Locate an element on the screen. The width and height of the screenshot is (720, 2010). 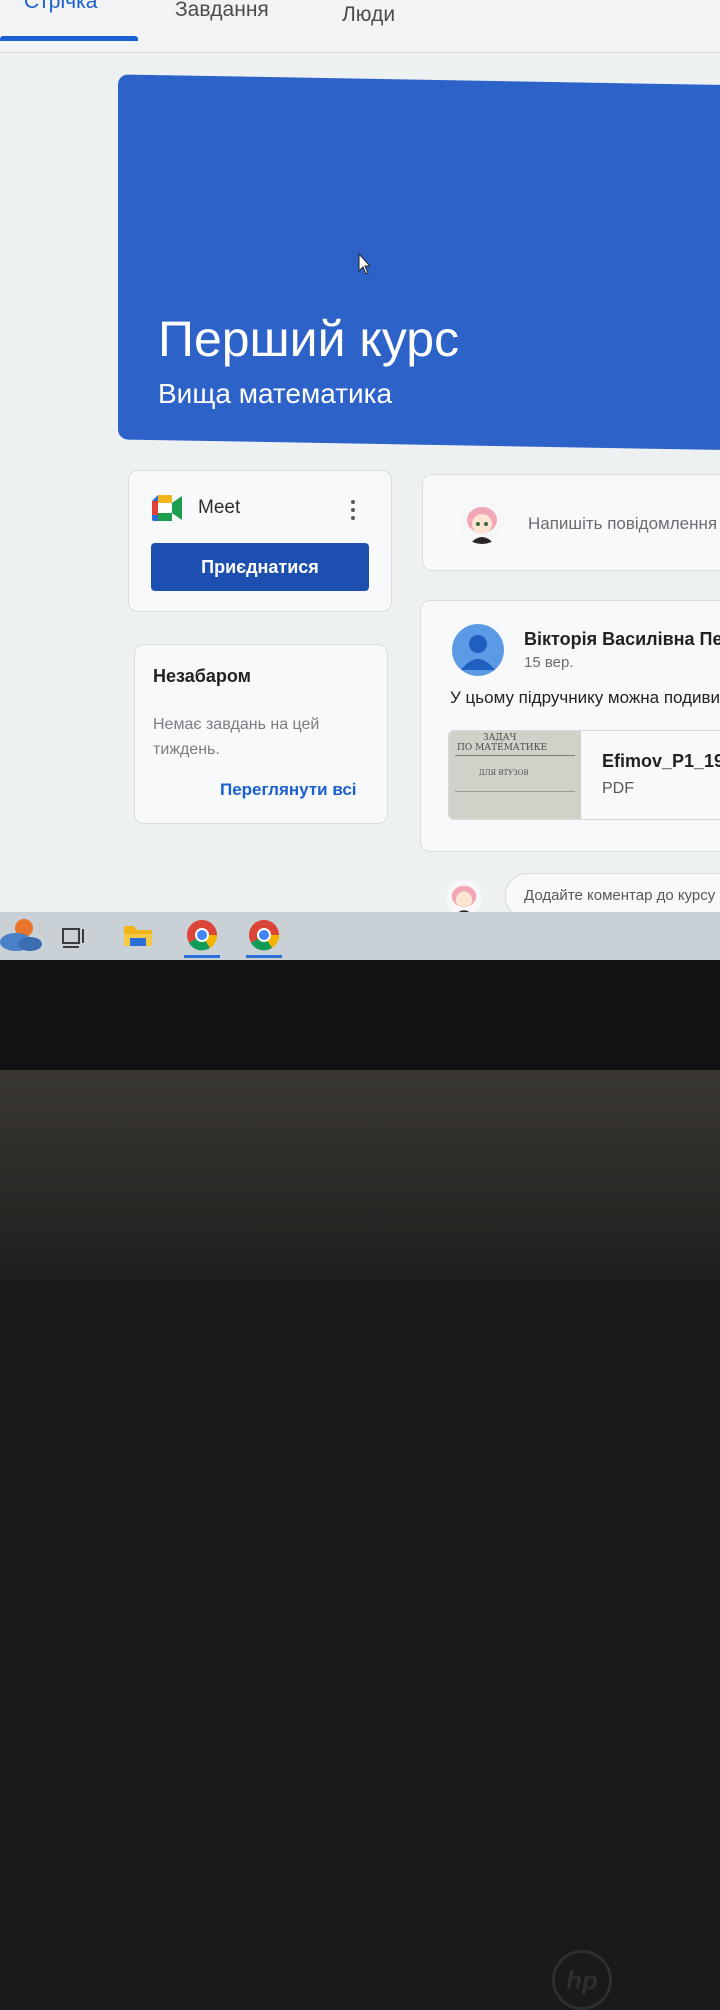
attachment-thumbnail: ЗАДАЧ ПО МАТЕМАТИКЕ ДЛЯ ВТУЗОВ is located at coordinates (515, 775).